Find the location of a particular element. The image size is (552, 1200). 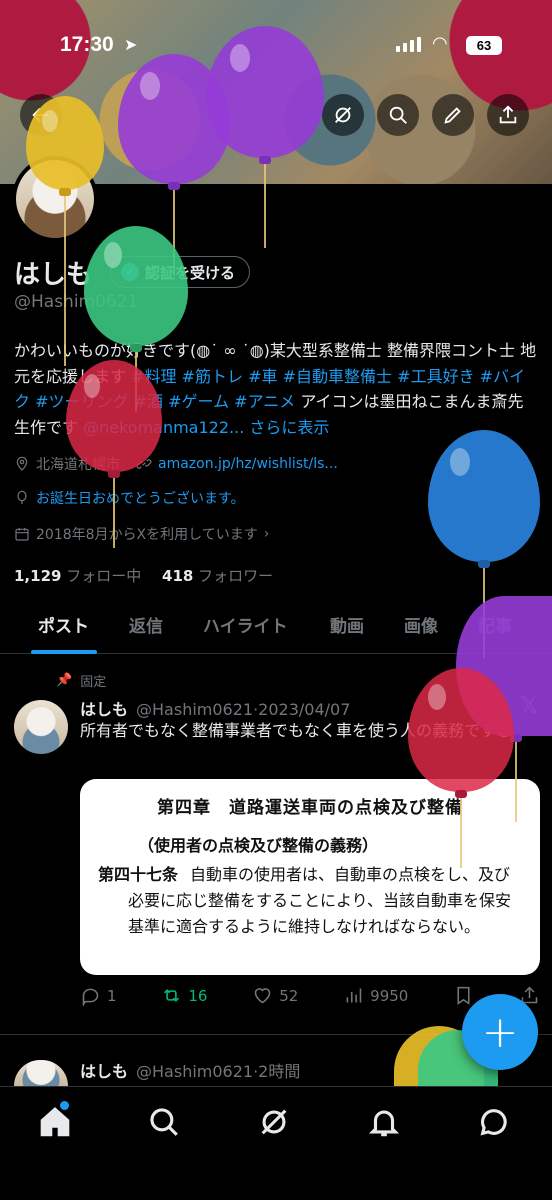

bottom-navigation is located at coordinates (276, 1143).